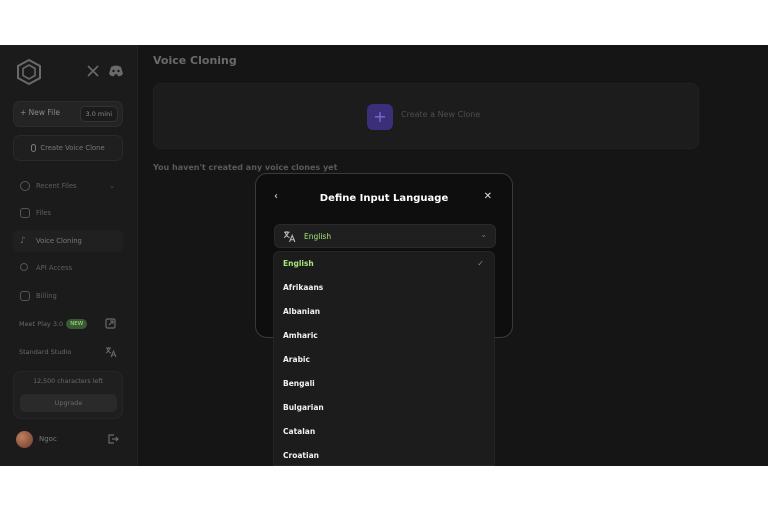 The image size is (768, 512). Describe the element at coordinates (384, 432) in the screenshot. I see `language-option: Catalan` at that location.